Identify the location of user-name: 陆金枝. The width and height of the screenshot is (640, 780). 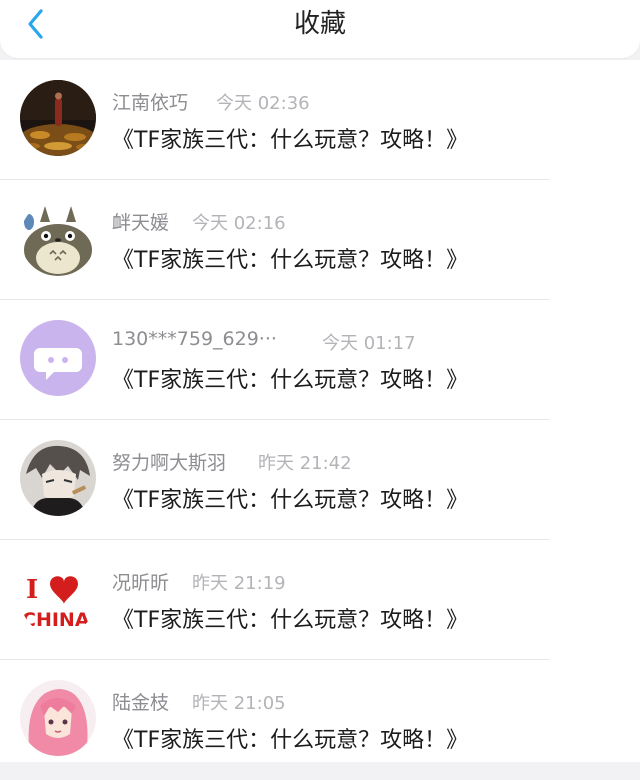
(140, 701).